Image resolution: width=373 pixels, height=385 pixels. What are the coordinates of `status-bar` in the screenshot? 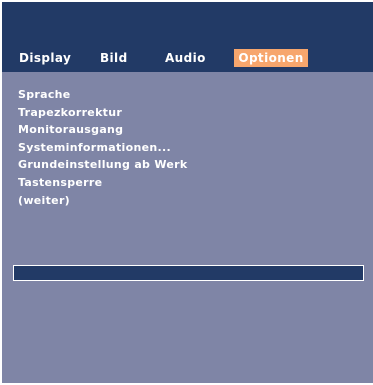 It's located at (188, 273).